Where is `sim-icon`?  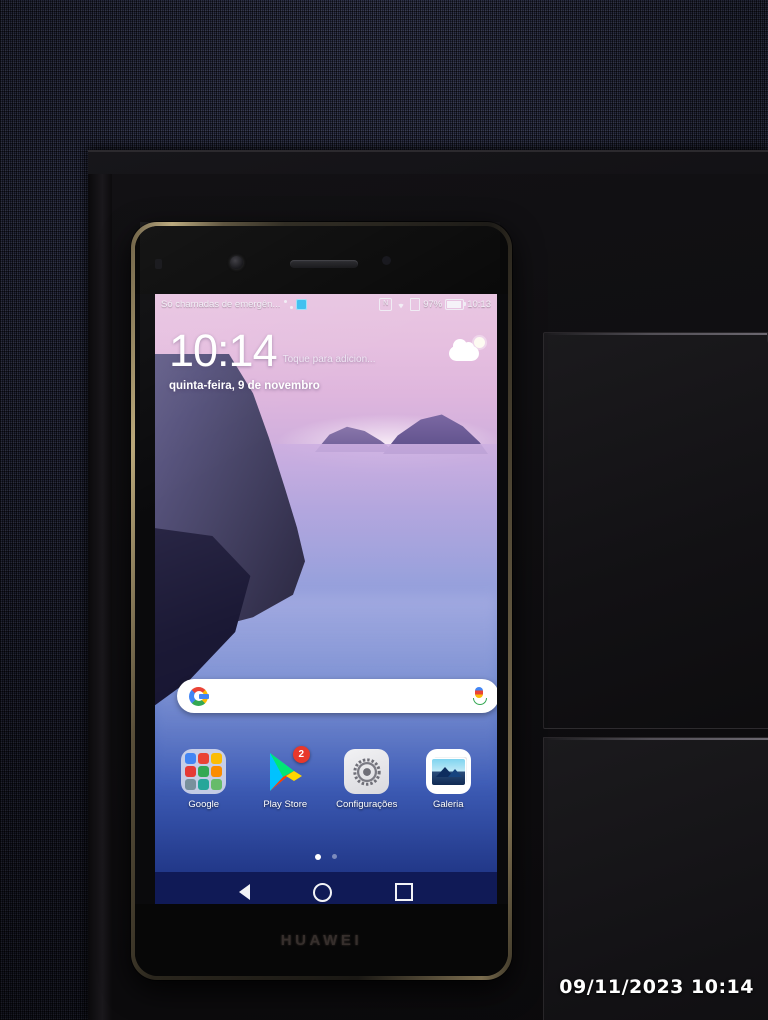 sim-icon is located at coordinates (415, 304).